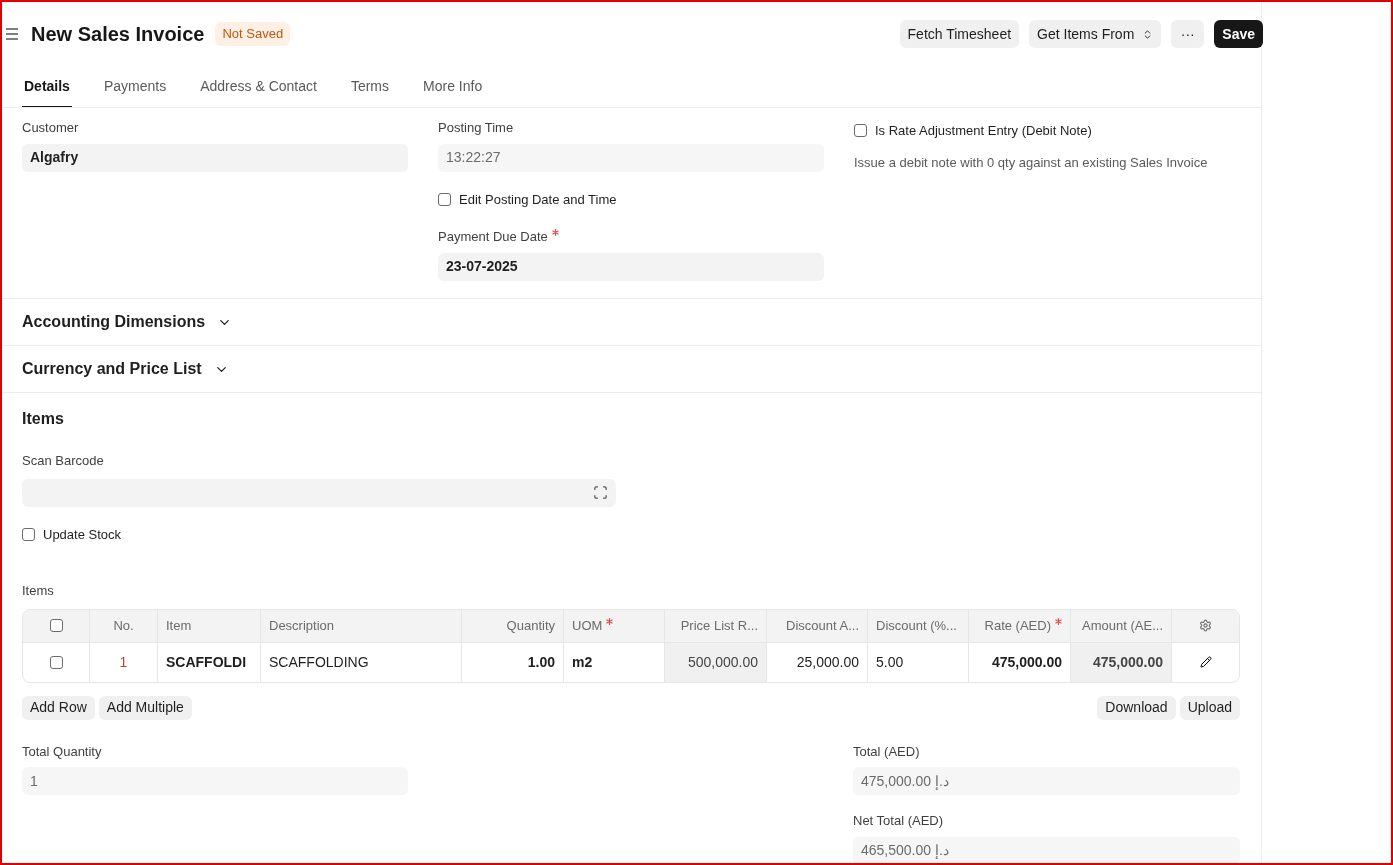 The width and height of the screenshot is (1393, 865). What do you see at coordinates (959, 34) in the screenshot?
I see `action-button: Fetch Timesheet` at bounding box center [959, 34].